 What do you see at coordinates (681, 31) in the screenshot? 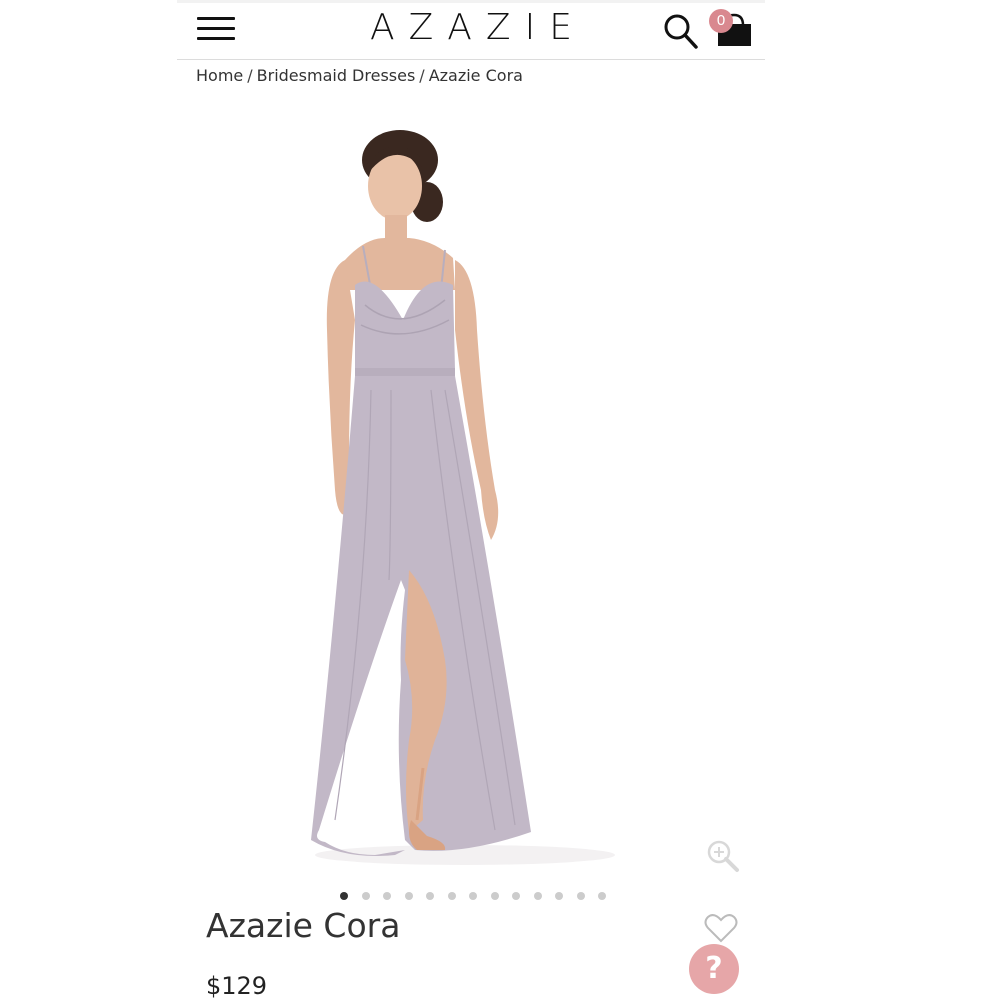
I see `search-icon` at bounding box center [681, 31].